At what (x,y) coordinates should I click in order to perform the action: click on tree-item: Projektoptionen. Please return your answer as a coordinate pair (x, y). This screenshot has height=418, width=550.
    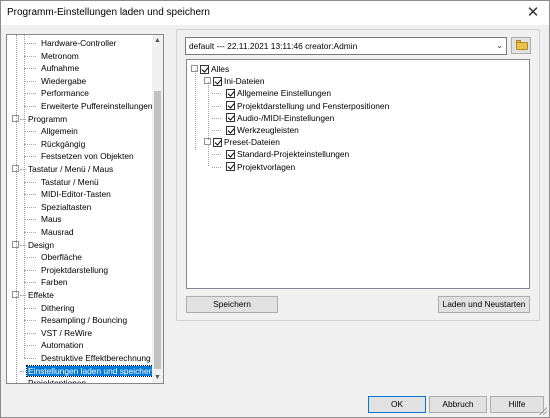
    Looking at the image, I should click on (57, 380).